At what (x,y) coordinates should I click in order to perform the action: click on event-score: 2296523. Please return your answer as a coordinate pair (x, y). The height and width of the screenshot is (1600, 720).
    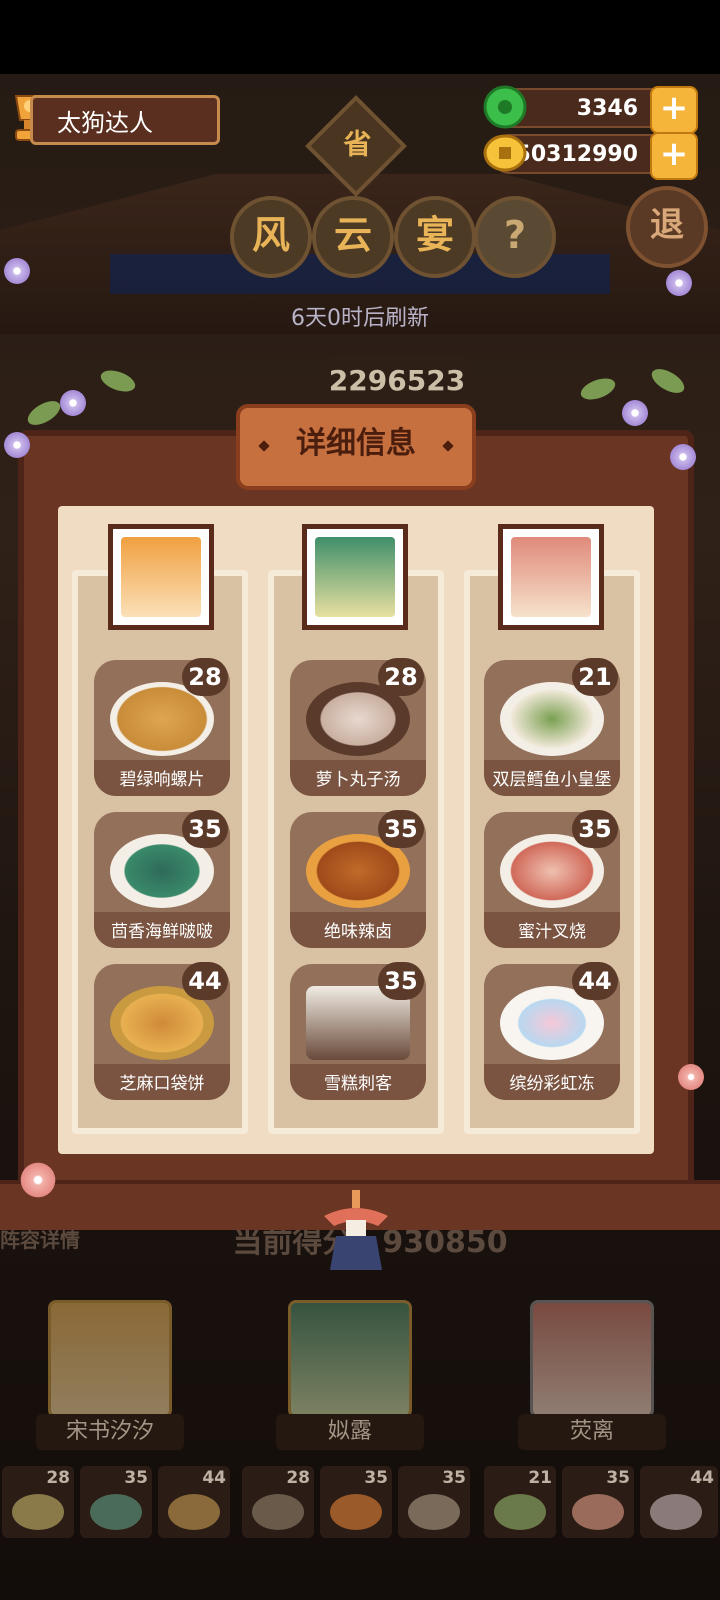
    Looking at the image, I should click on (397, 381).